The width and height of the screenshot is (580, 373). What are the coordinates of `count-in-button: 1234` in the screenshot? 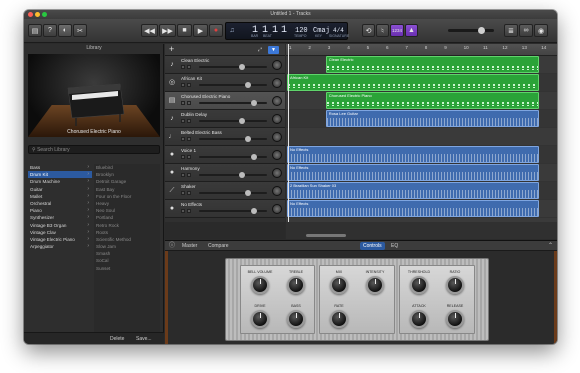 It's located at (397, 30).